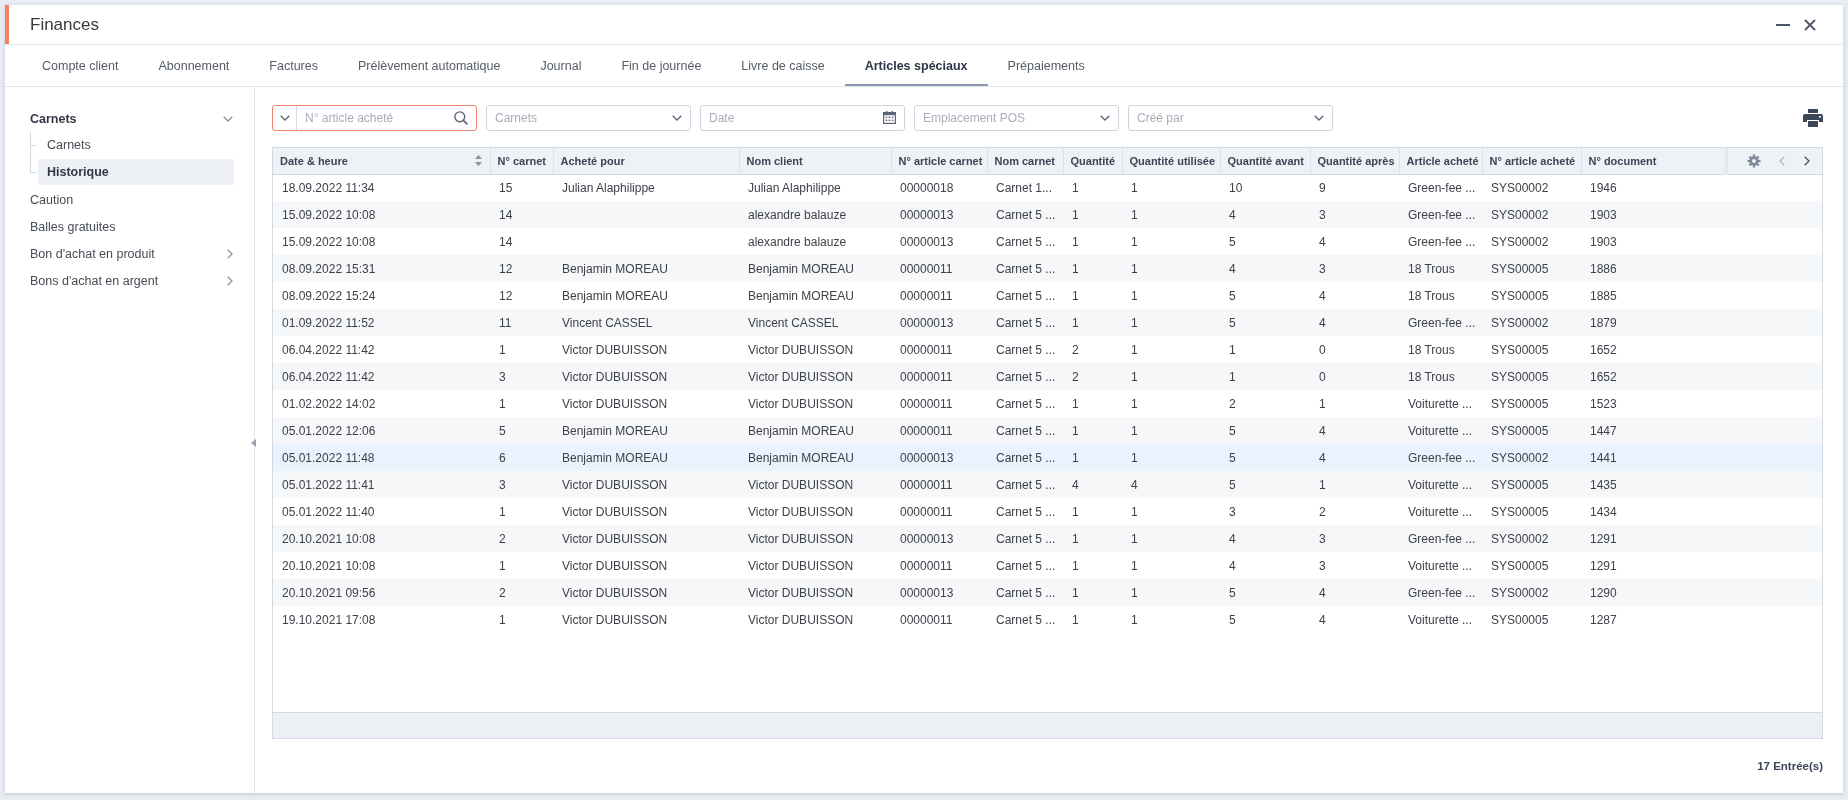  I want to click on table-row: 08.09.2022 15:24 12 Benjamin MOREAU Benjamin MOREAU 00000011 Carnet 5 ... 1 1 5 4 18 Trous SYS00005 1885, so click(1047, 295).